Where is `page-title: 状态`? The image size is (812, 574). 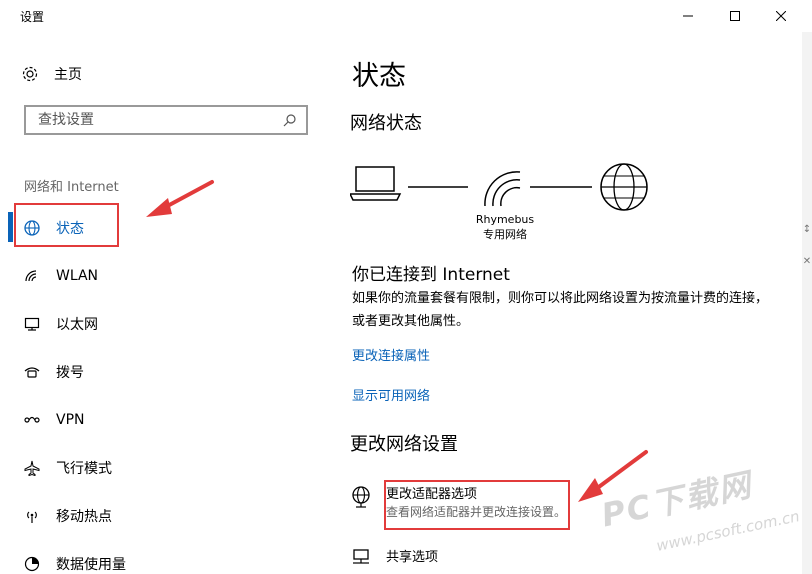 page-title: 状态 is located at coordinates (379, 76).